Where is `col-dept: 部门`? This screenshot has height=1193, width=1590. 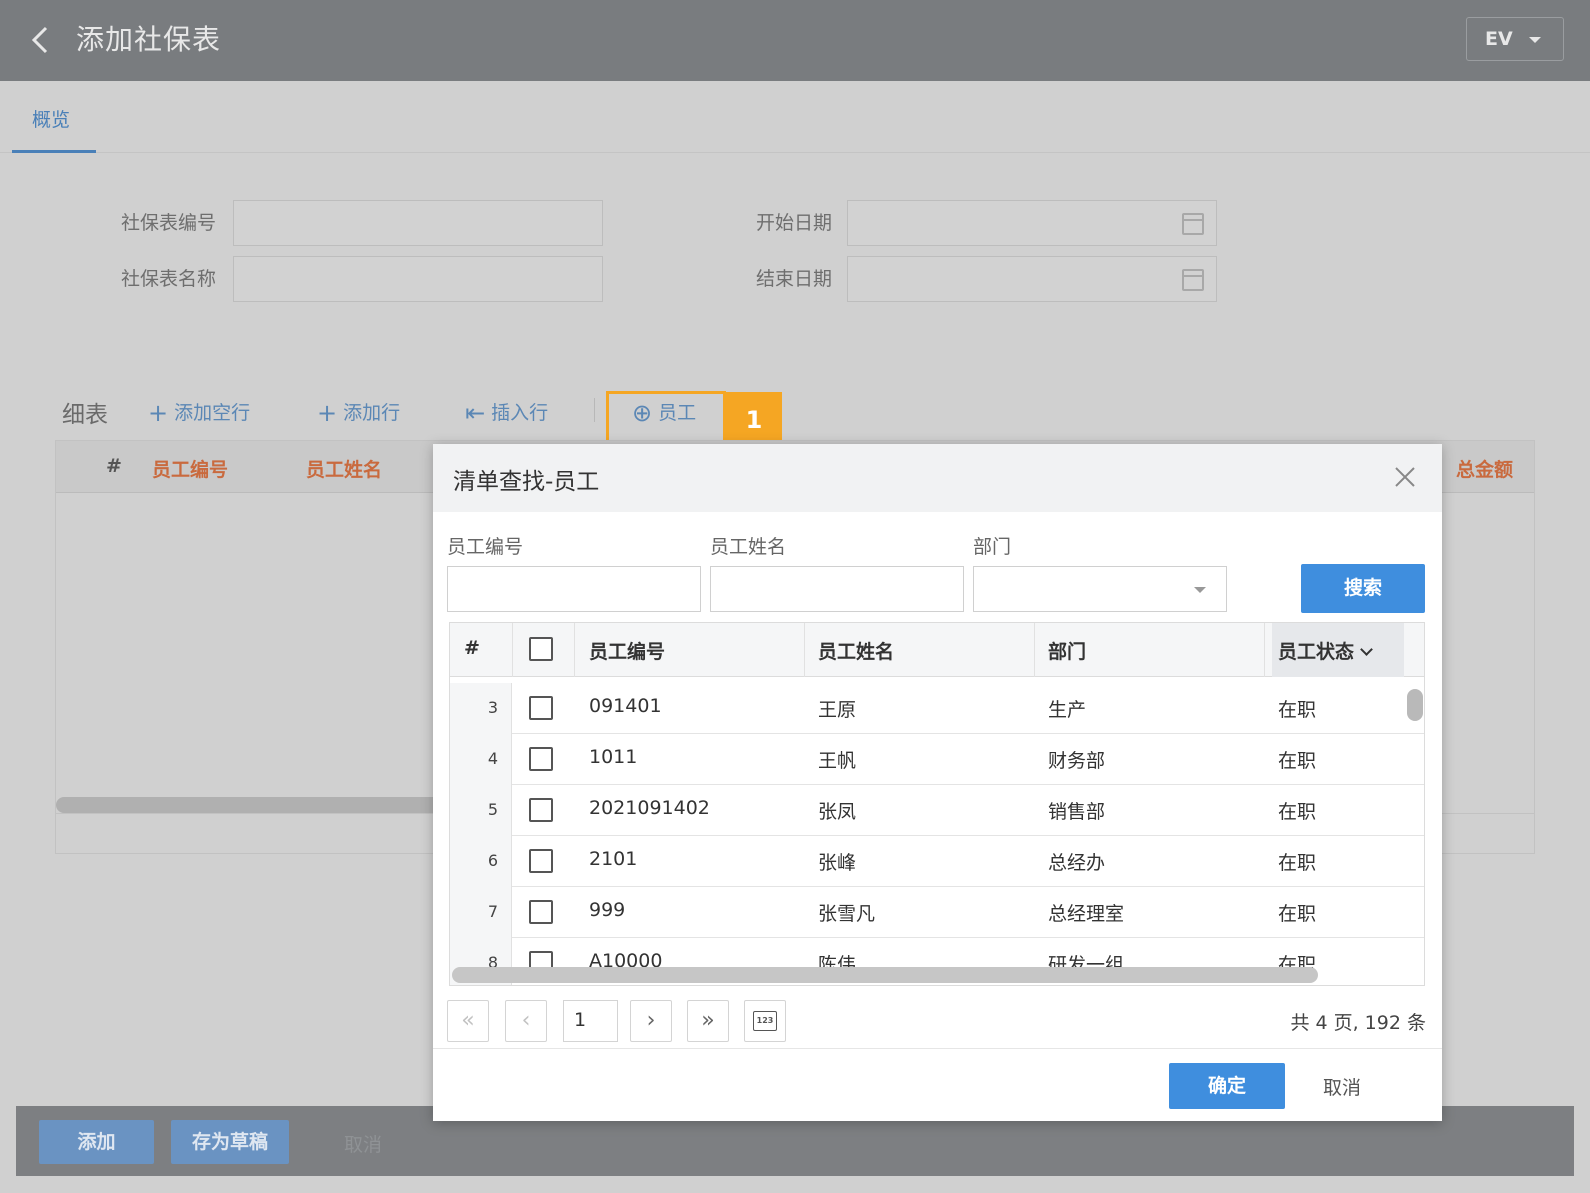
col-dept: 部门 is located at coordinates (1067, 650).